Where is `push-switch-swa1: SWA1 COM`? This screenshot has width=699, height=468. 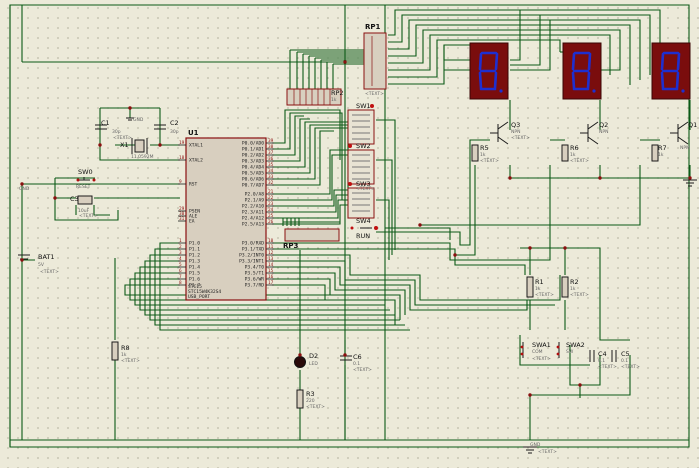
push-switch-swa1: SWA1 COM is located at coordinates (535, 349).